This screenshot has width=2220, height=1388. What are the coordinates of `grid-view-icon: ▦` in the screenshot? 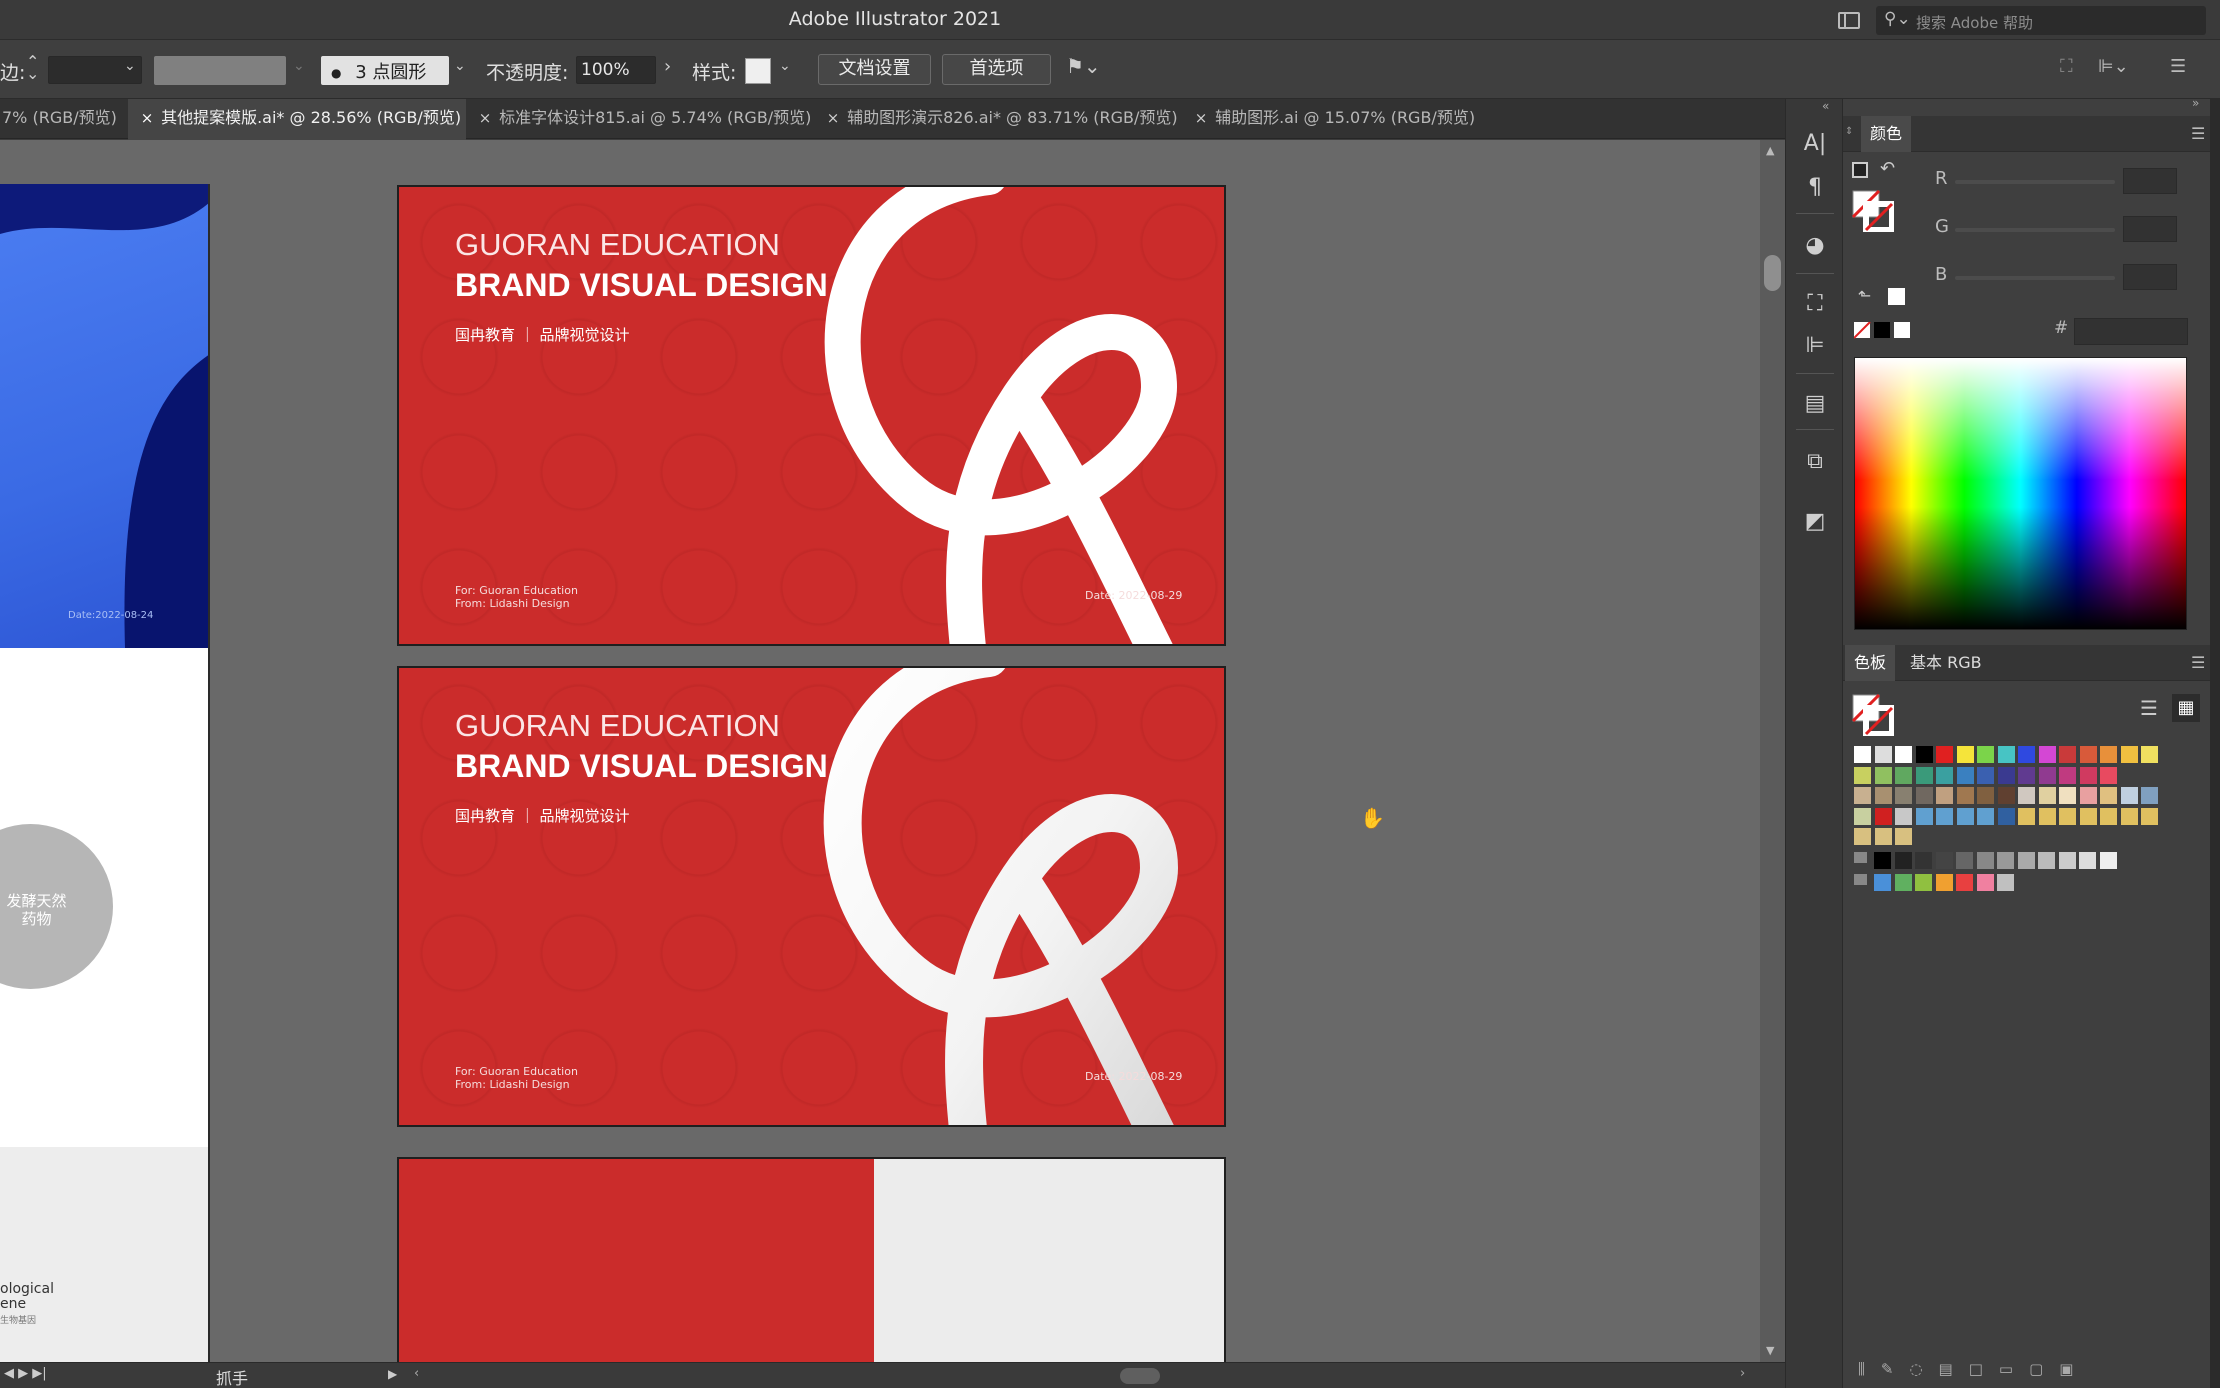 It's located at (2186, 708).